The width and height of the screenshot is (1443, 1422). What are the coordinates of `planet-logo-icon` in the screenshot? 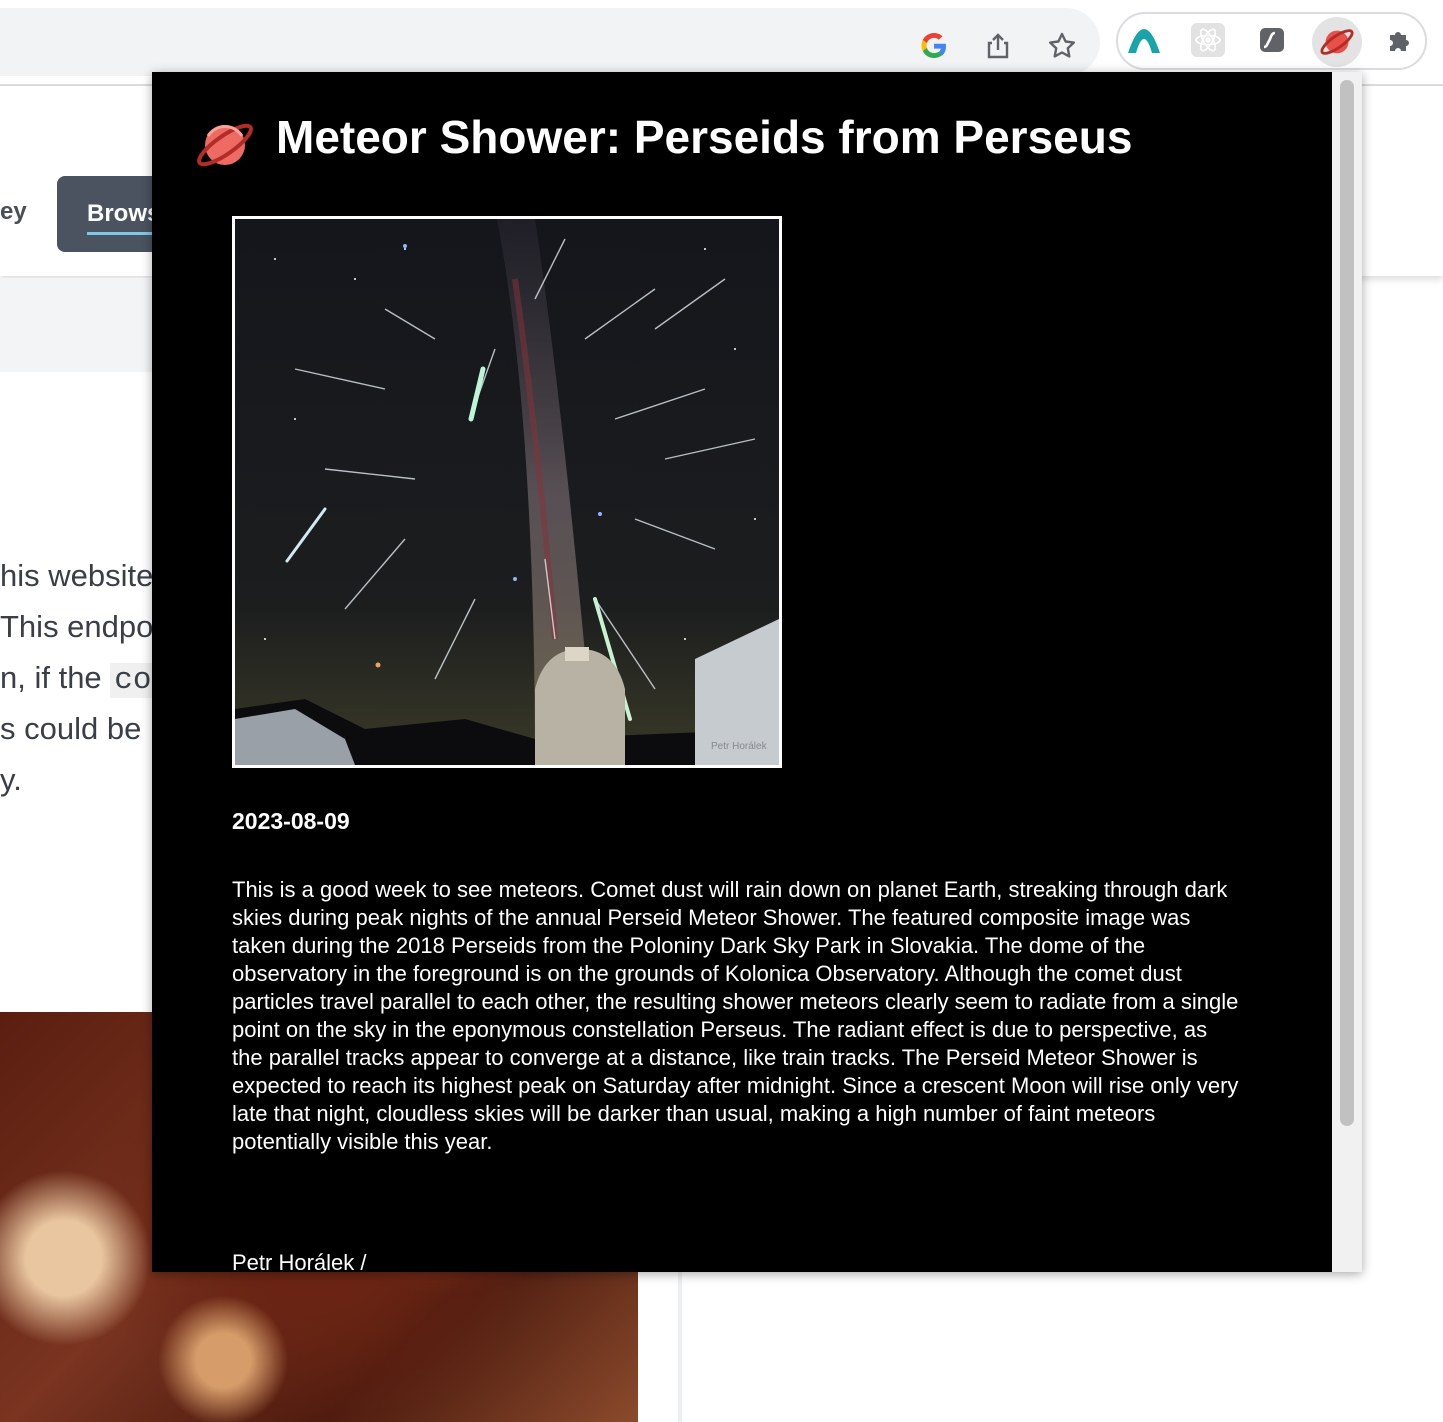 It's located at (225, 145).